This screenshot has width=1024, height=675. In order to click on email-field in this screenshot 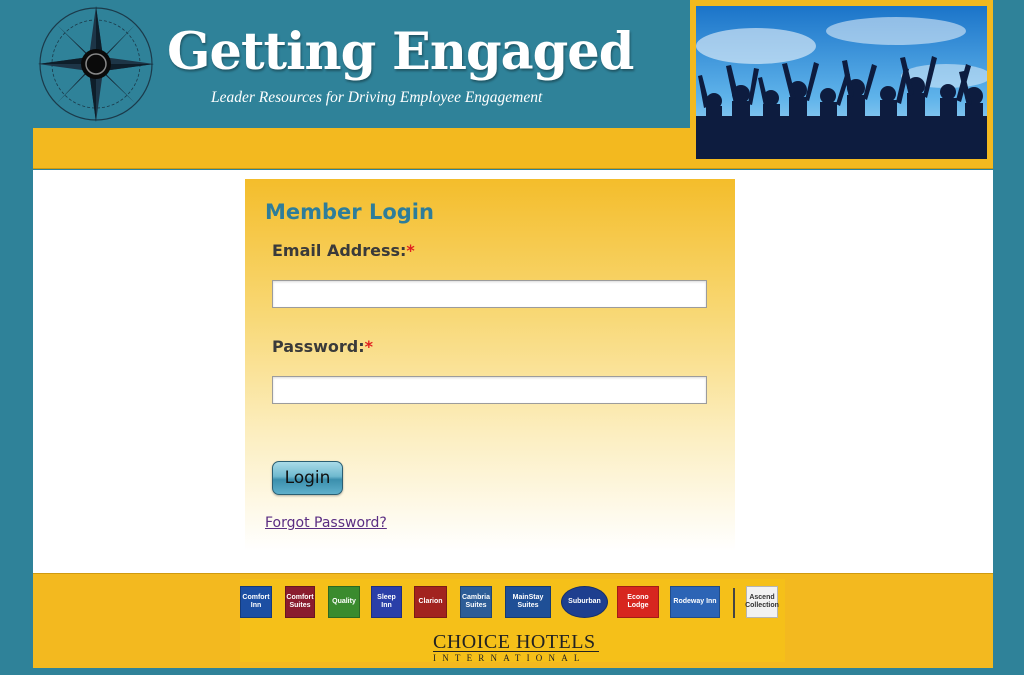, I will do `click(489, 294)`.